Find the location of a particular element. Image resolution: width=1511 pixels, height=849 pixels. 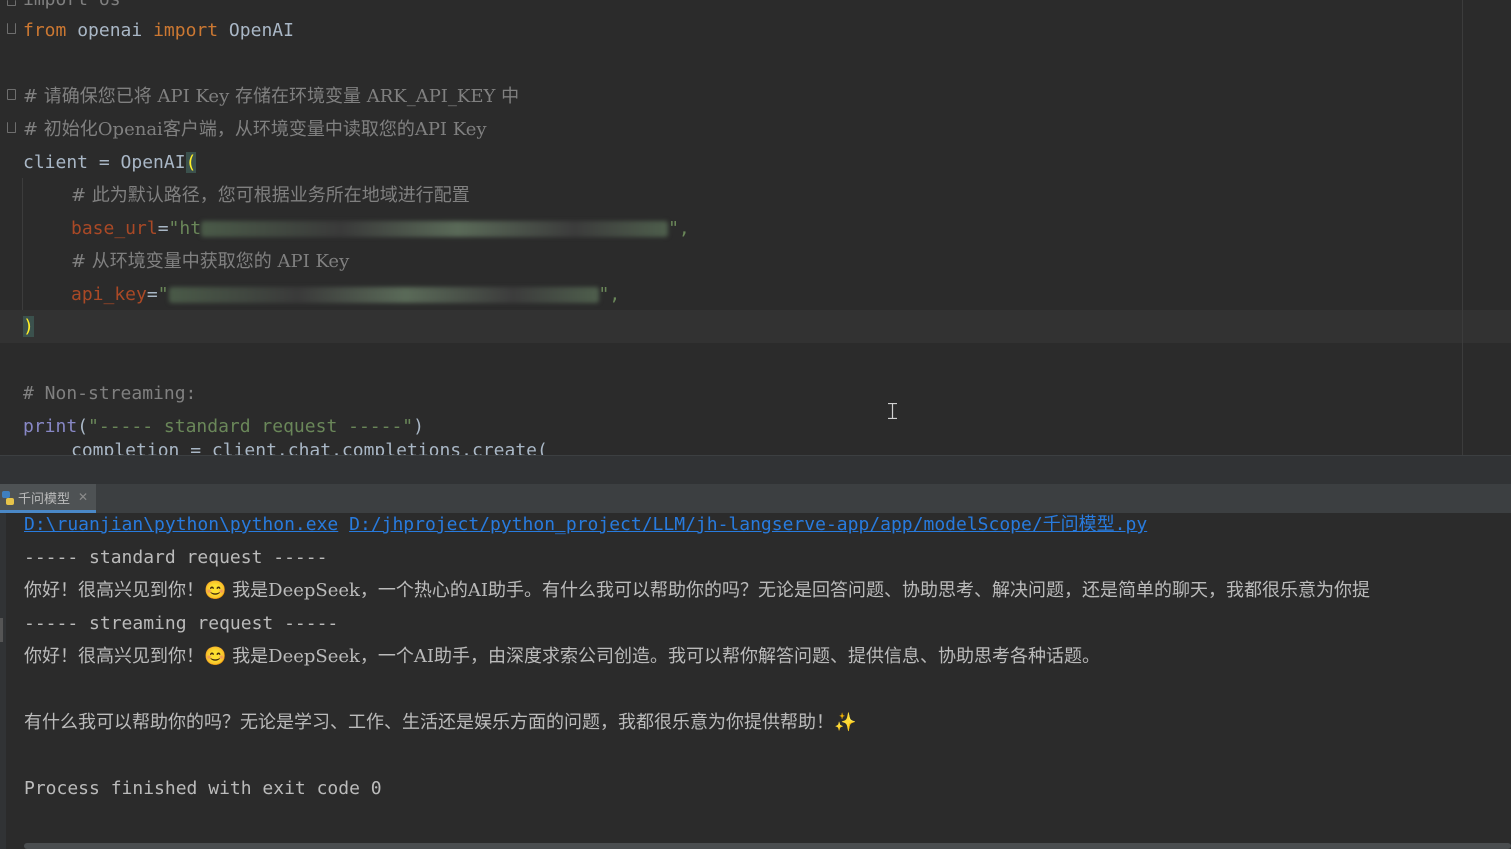

code-comment-default-path: # 此为默认路径，您可根据业务所在地域进行配置 is located at coordinates (270, 195).